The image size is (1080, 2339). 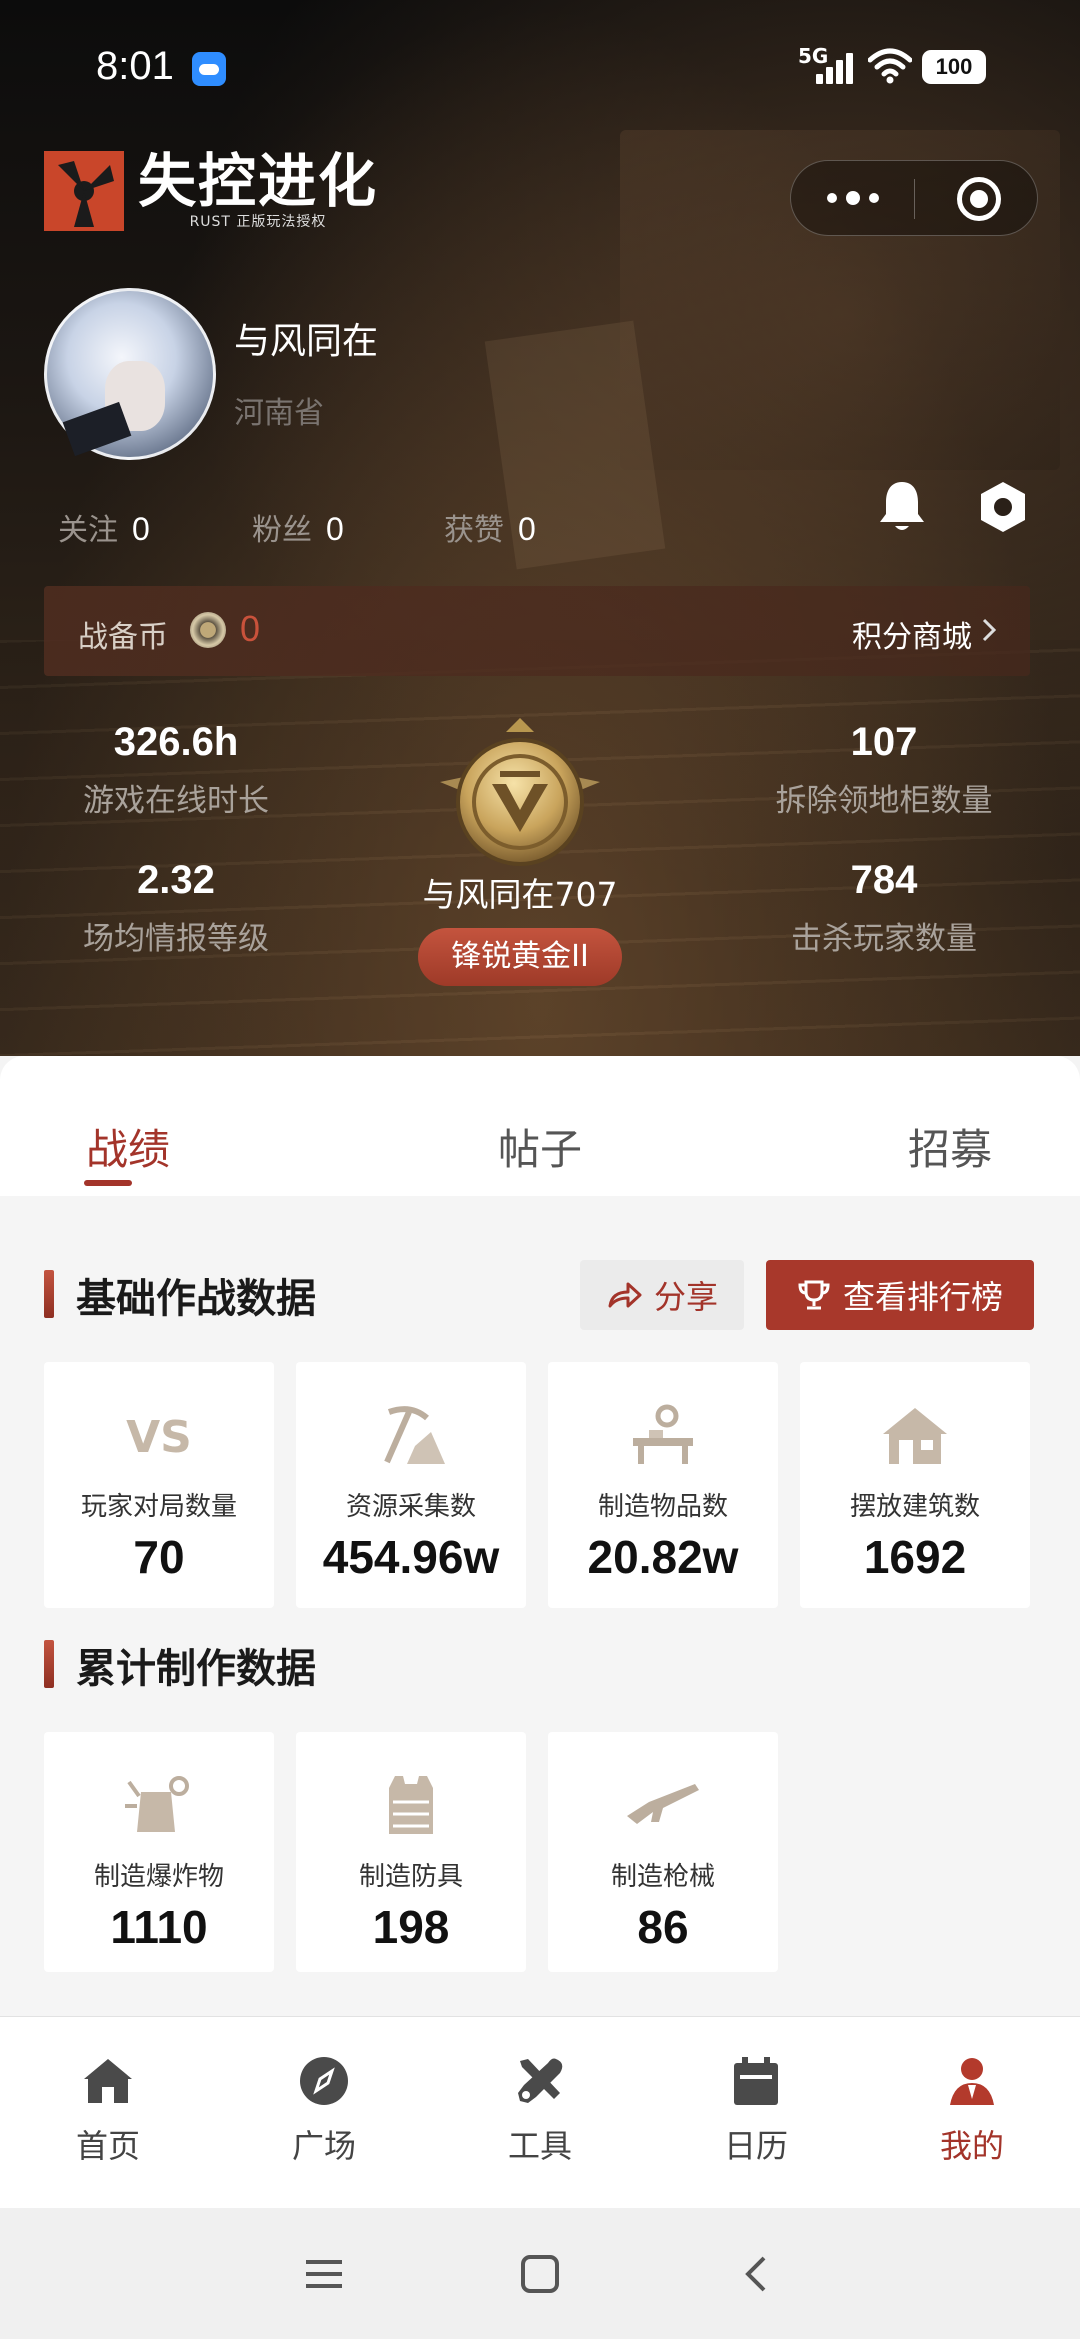 I want to click on profile-tabs: 战绩 帖子 招募, so click(x=540, y=1126).